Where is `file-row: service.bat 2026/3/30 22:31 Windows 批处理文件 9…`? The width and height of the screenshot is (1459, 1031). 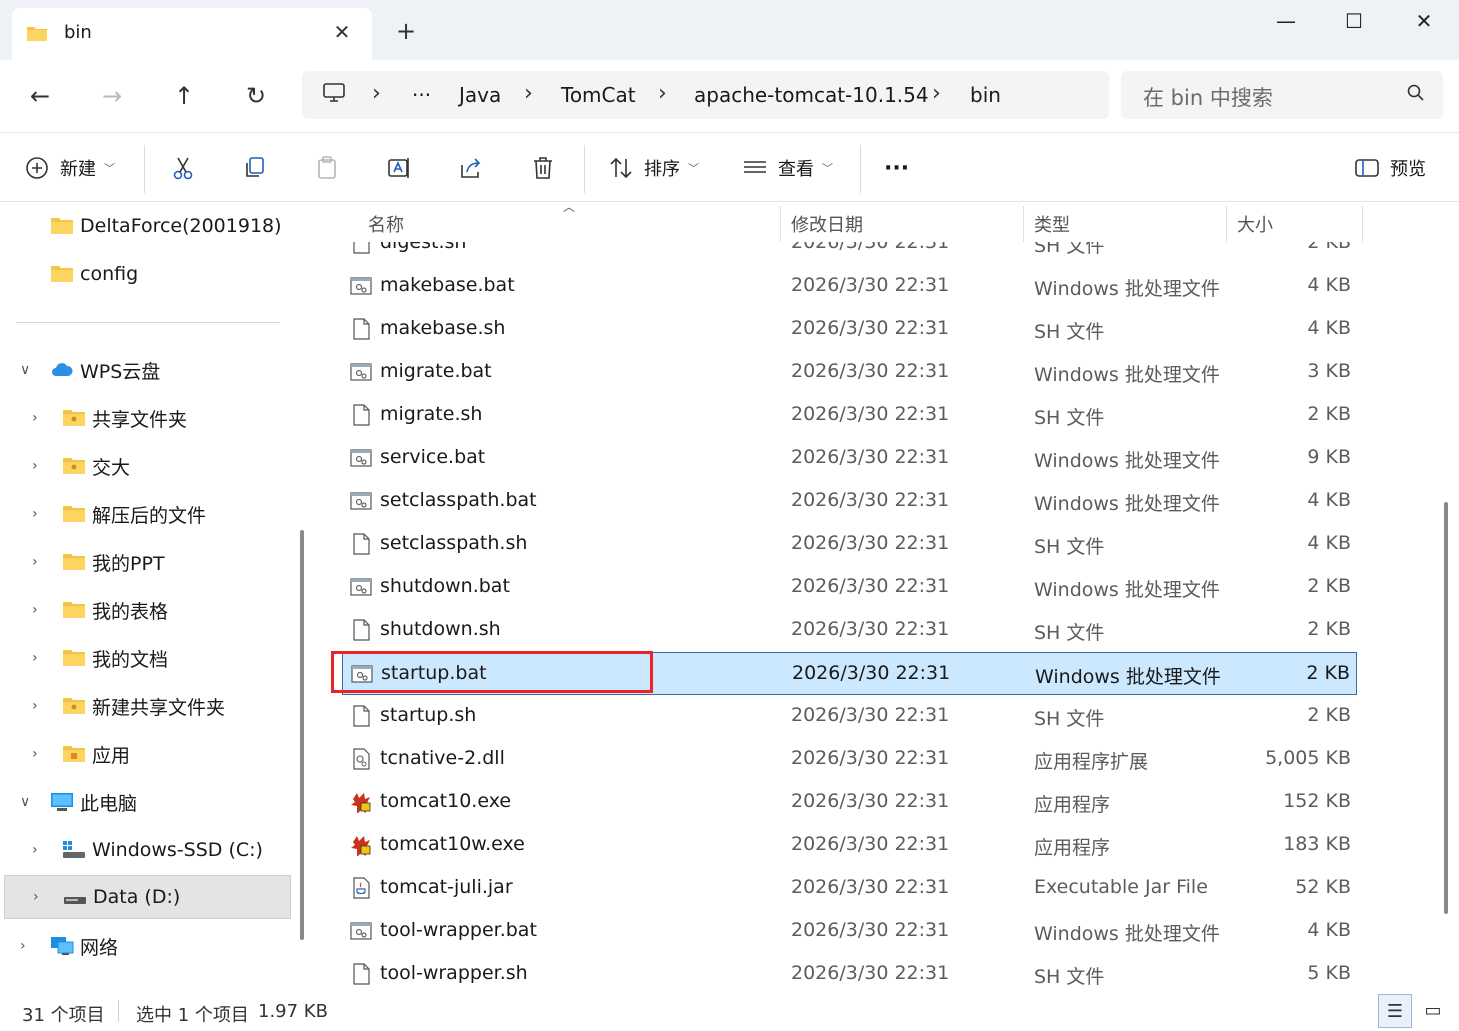
file-row: service.bat 2026/3/30 22:31 Windows 批处理文件 9… is located at coordinates (849, 458).